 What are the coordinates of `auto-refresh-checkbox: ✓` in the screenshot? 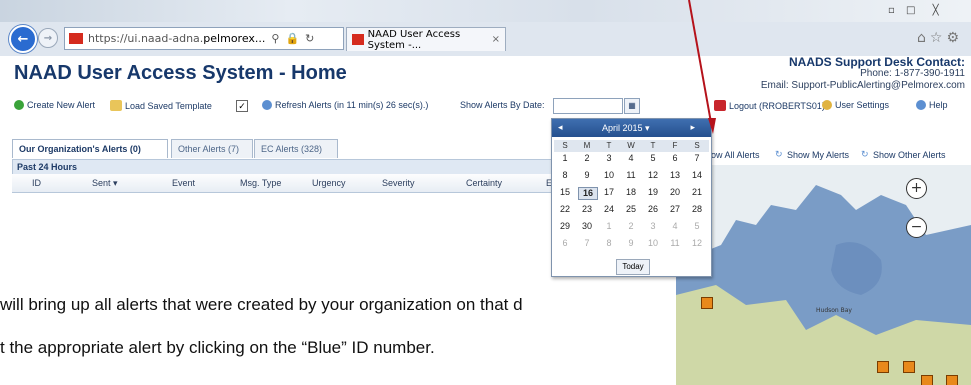 It's located at (242, 106).